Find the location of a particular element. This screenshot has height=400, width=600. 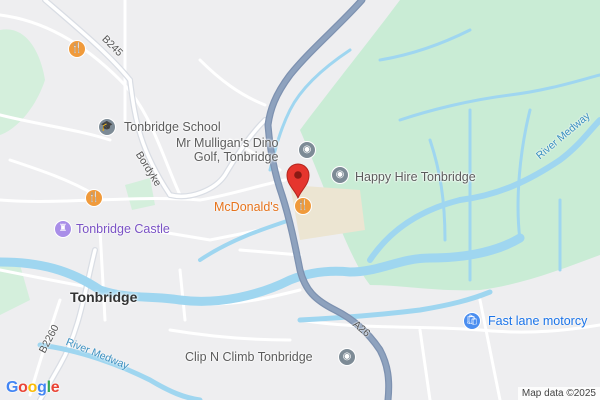

place-label-happy-hire: Happy Hire Tonbridge is located at coordinates (415, 177).